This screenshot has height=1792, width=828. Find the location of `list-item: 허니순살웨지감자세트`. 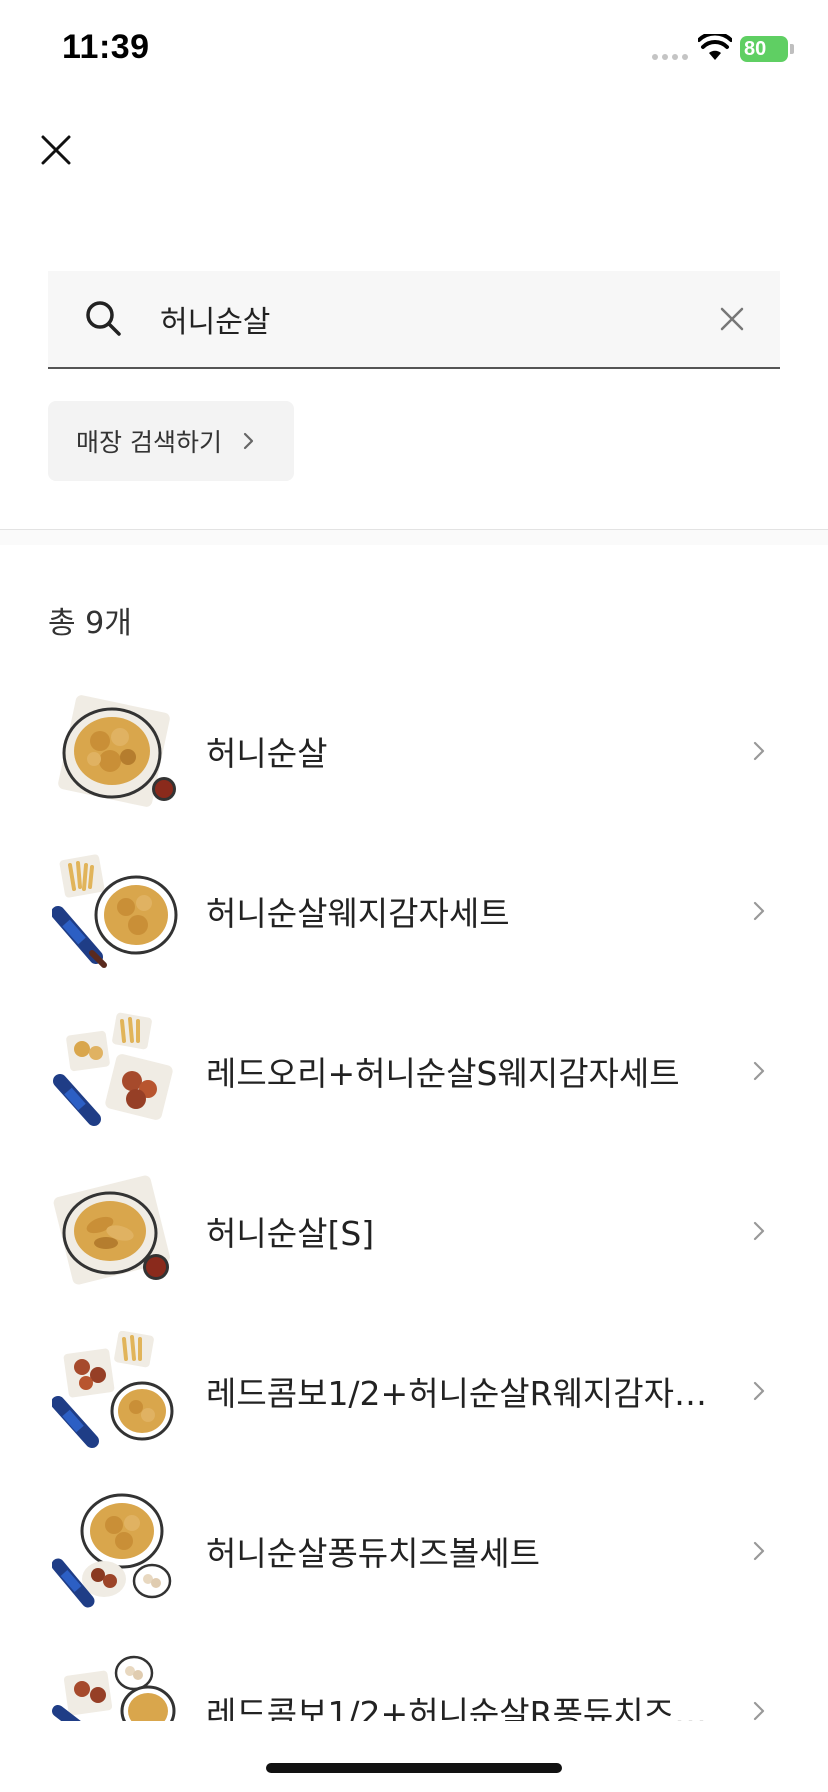

list-item: 허니순살웨지감자세트 is located at coordinates (414, 911).